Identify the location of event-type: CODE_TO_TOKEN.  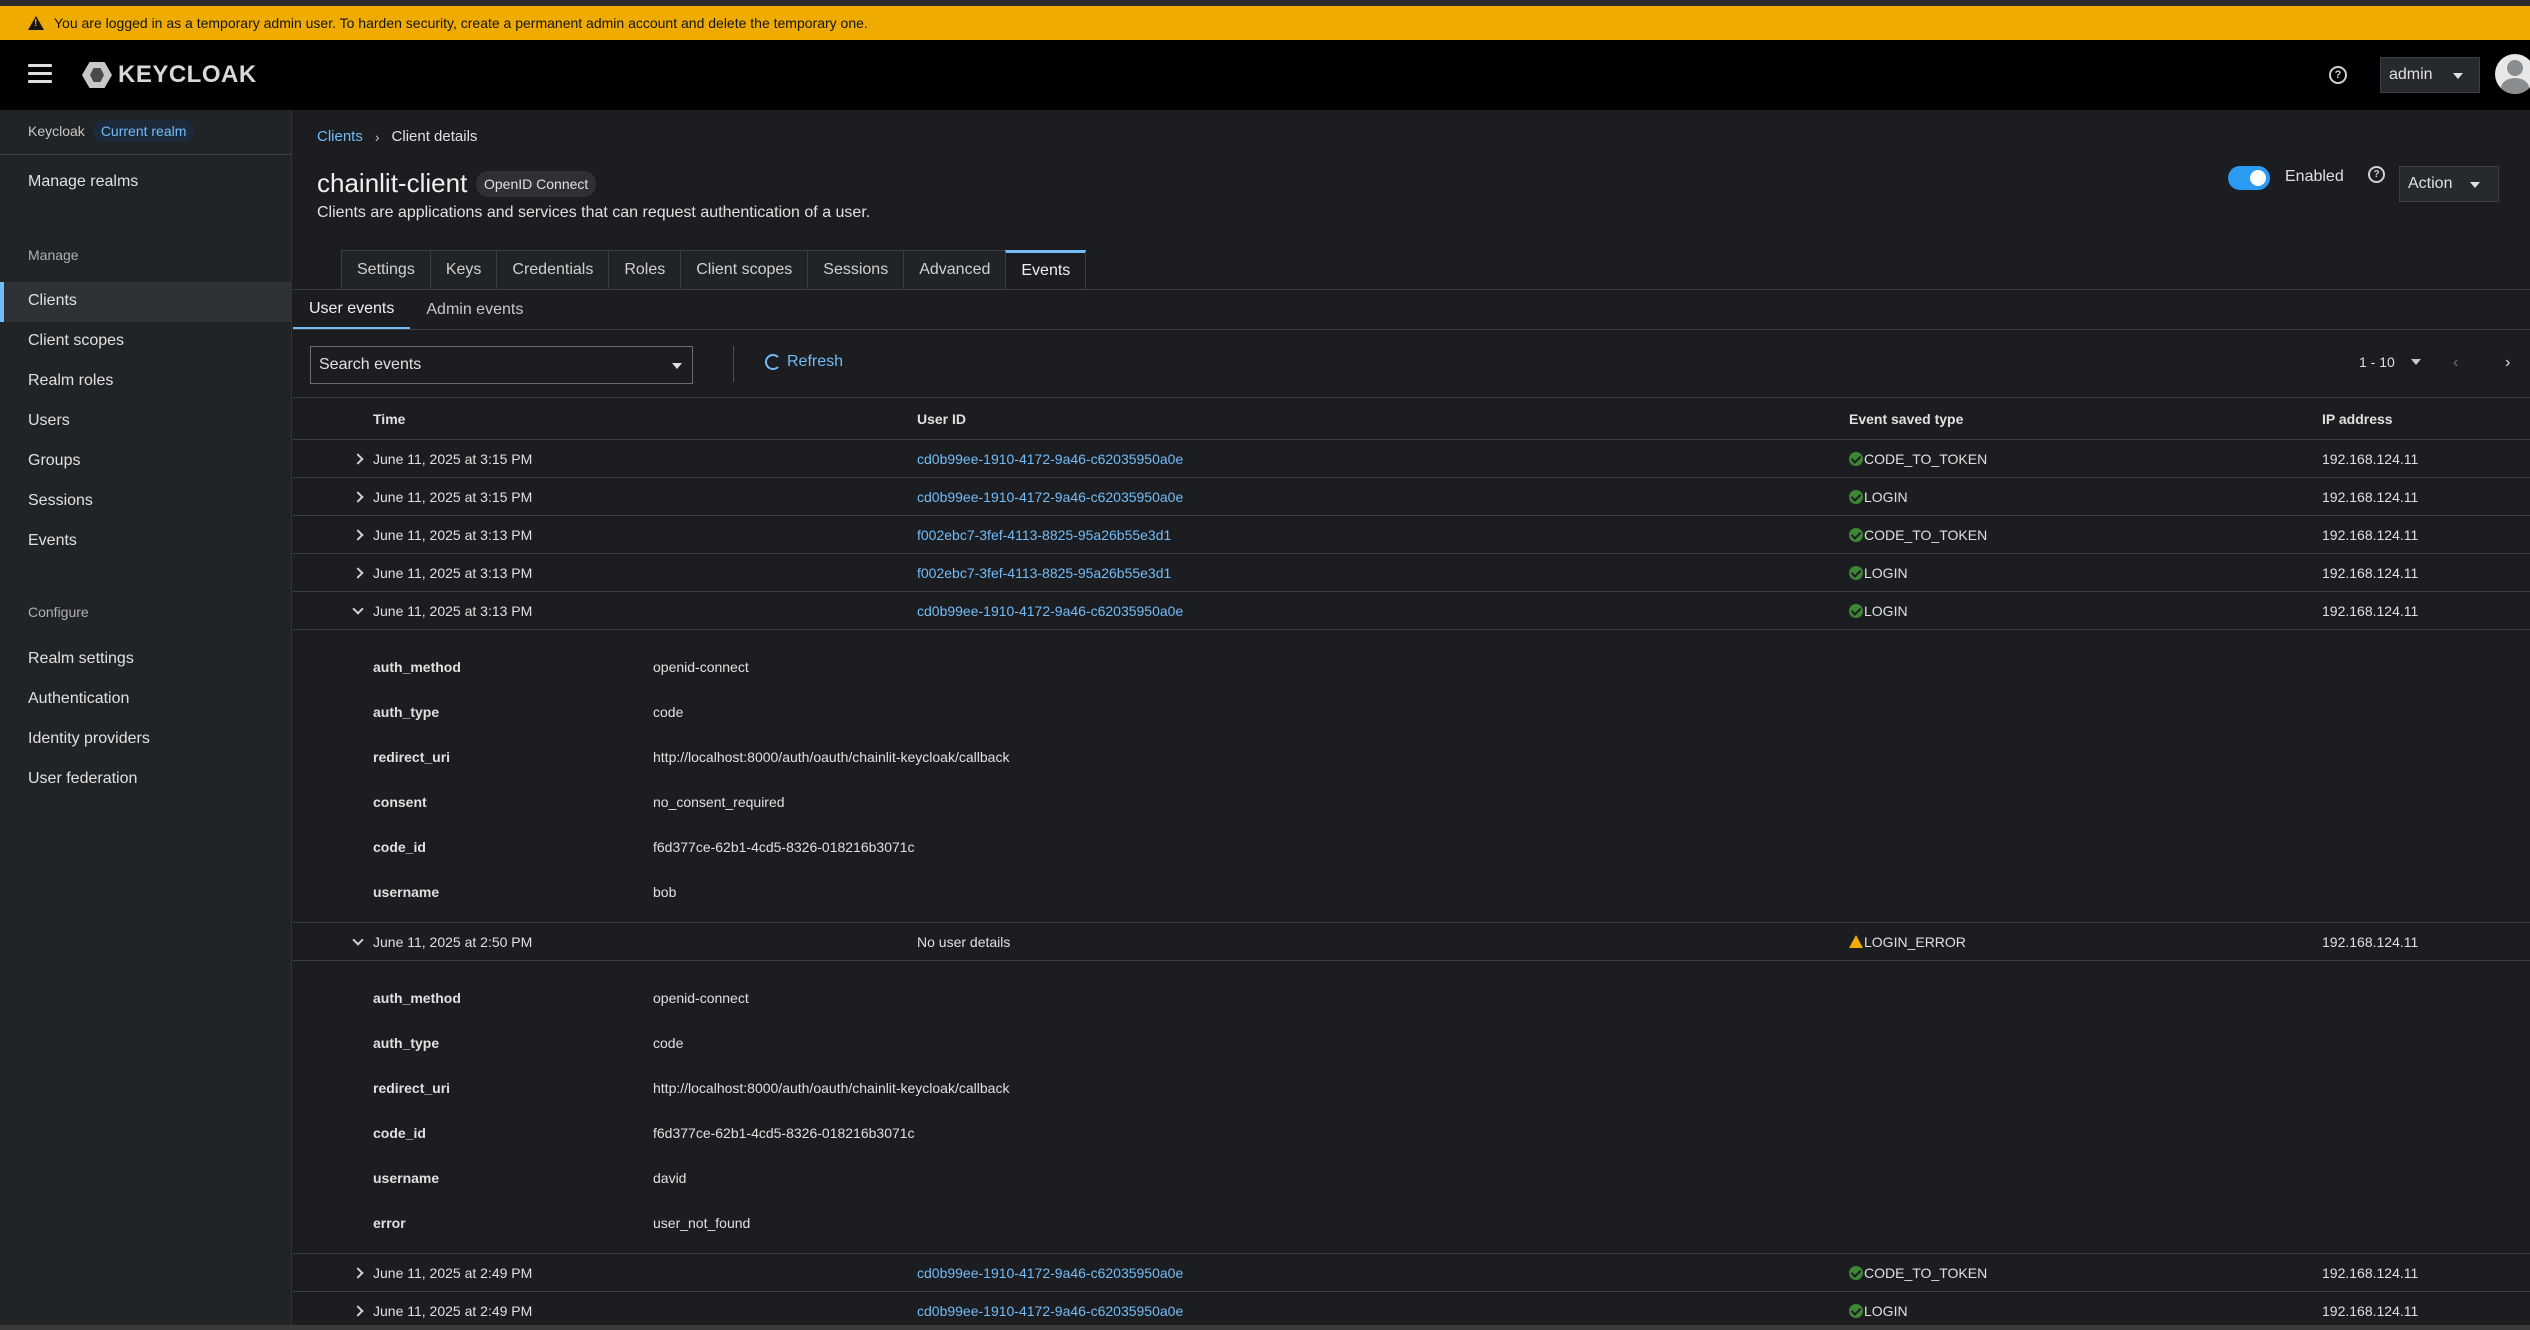
(2085, 1273).